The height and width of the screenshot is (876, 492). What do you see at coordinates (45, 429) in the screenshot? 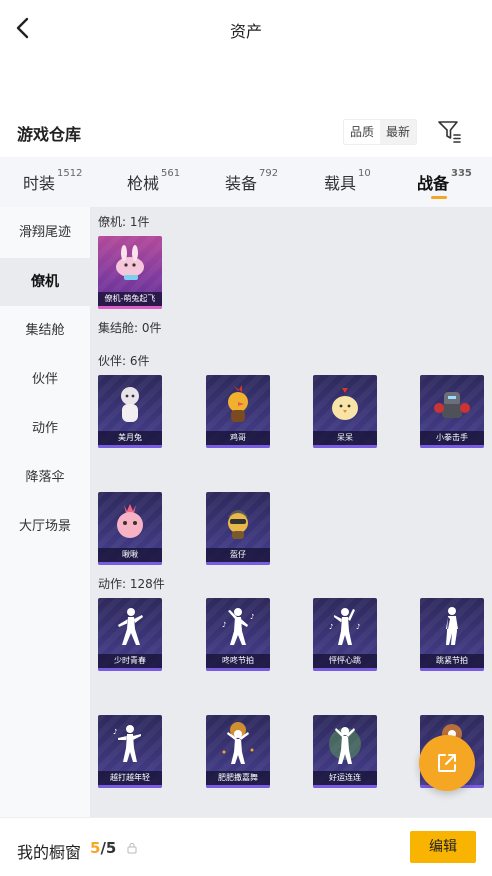
I see `sidebar-item-action: 动作` at bounding box center [45, 429].